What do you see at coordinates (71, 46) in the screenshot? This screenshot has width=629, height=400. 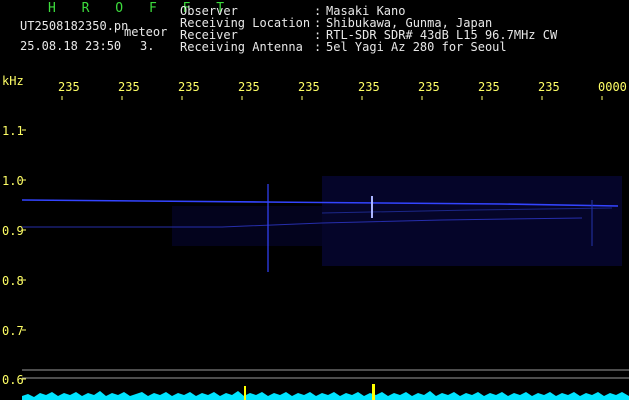 I see `timestamp: 25.08.18 23:50` at bounding box center [71, 46].